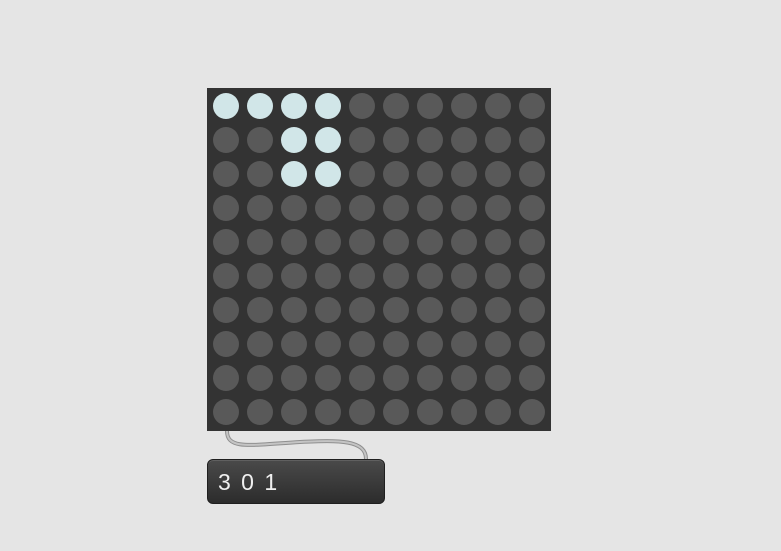 This screenshot has width=781, height=551. Describe the element at coordinates (328, 106) in the screenshot. I see `led-cell-r0-c3` at that location.